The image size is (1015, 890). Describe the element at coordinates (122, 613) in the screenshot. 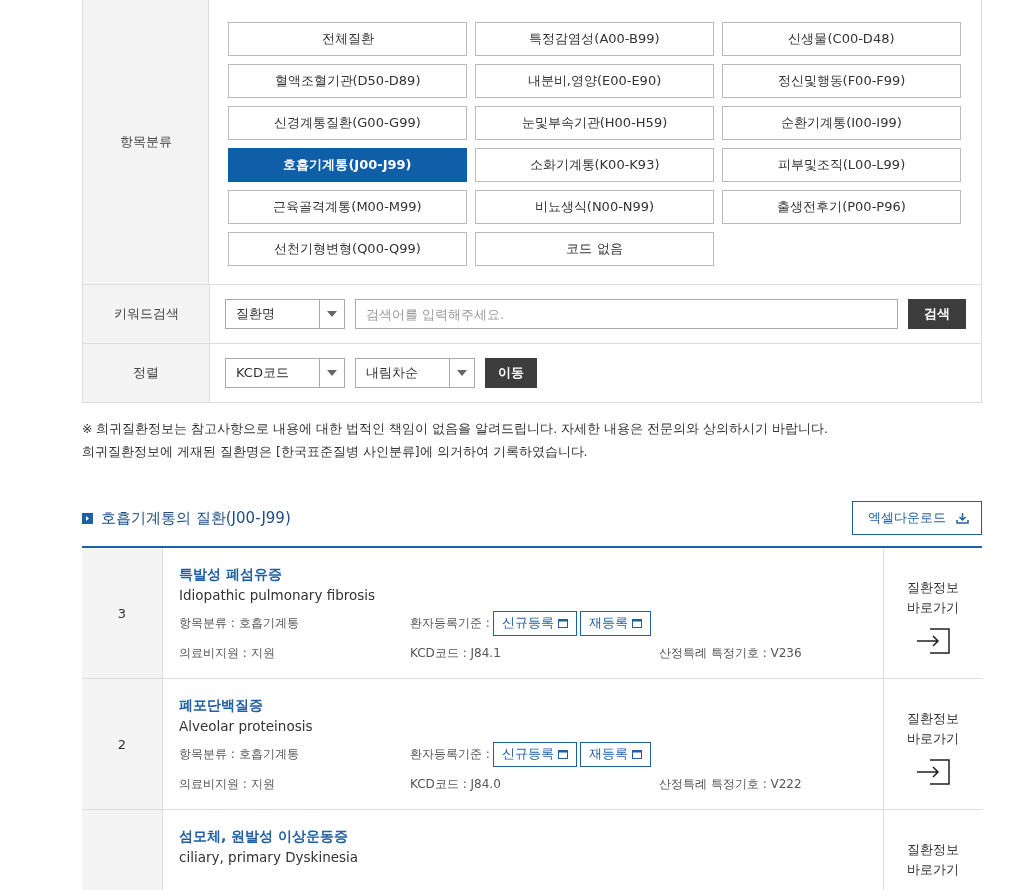

I see `number-cell: 3` at that location.